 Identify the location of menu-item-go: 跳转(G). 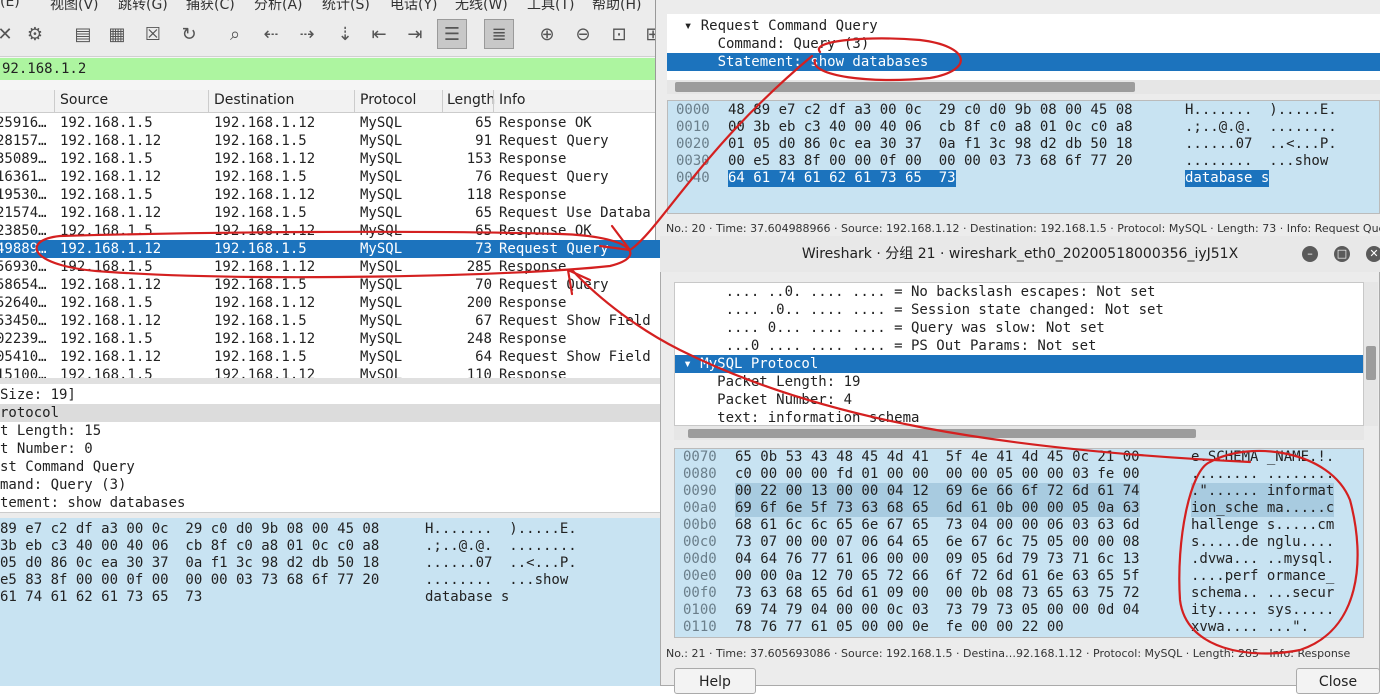
(143, 6).